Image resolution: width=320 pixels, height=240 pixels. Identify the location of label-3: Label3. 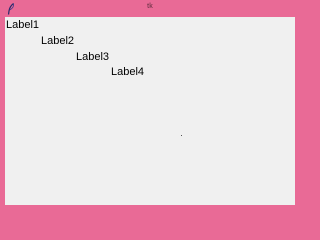
(93, 57).